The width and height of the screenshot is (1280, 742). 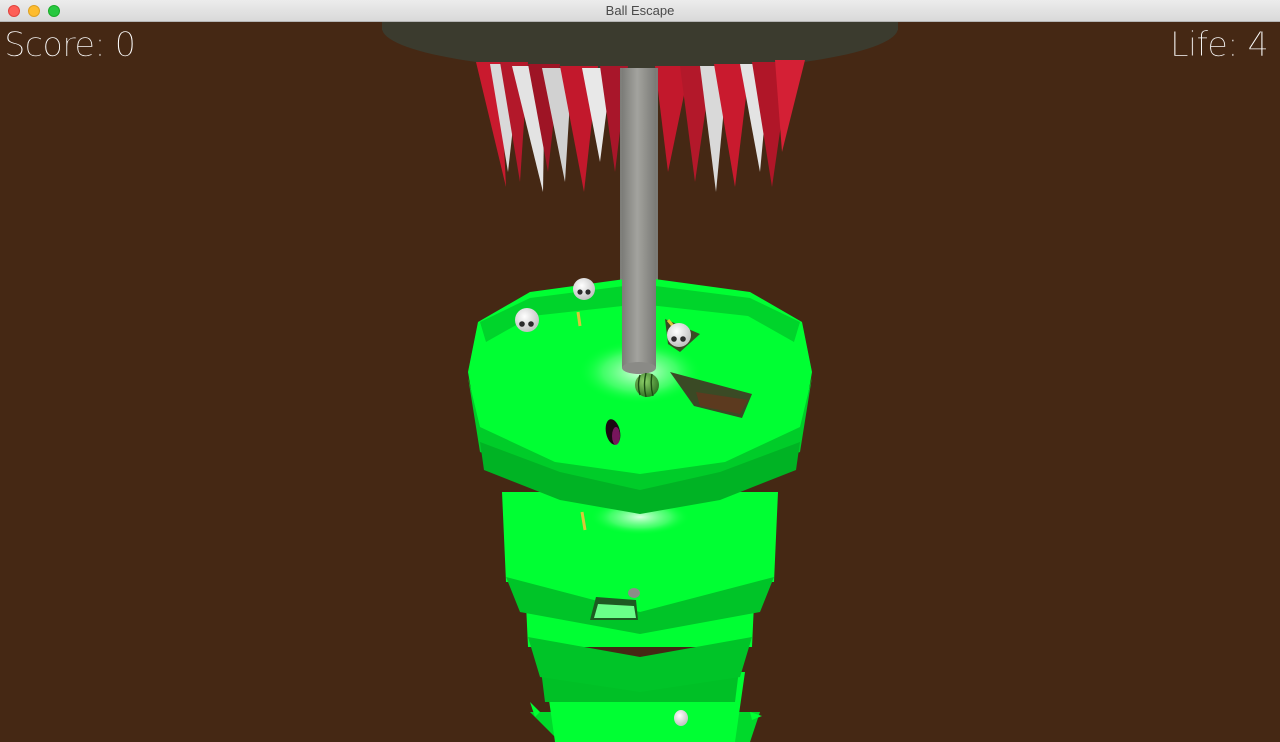 I want to click on window-title: Ball Escape, so click(x=640, y=10).